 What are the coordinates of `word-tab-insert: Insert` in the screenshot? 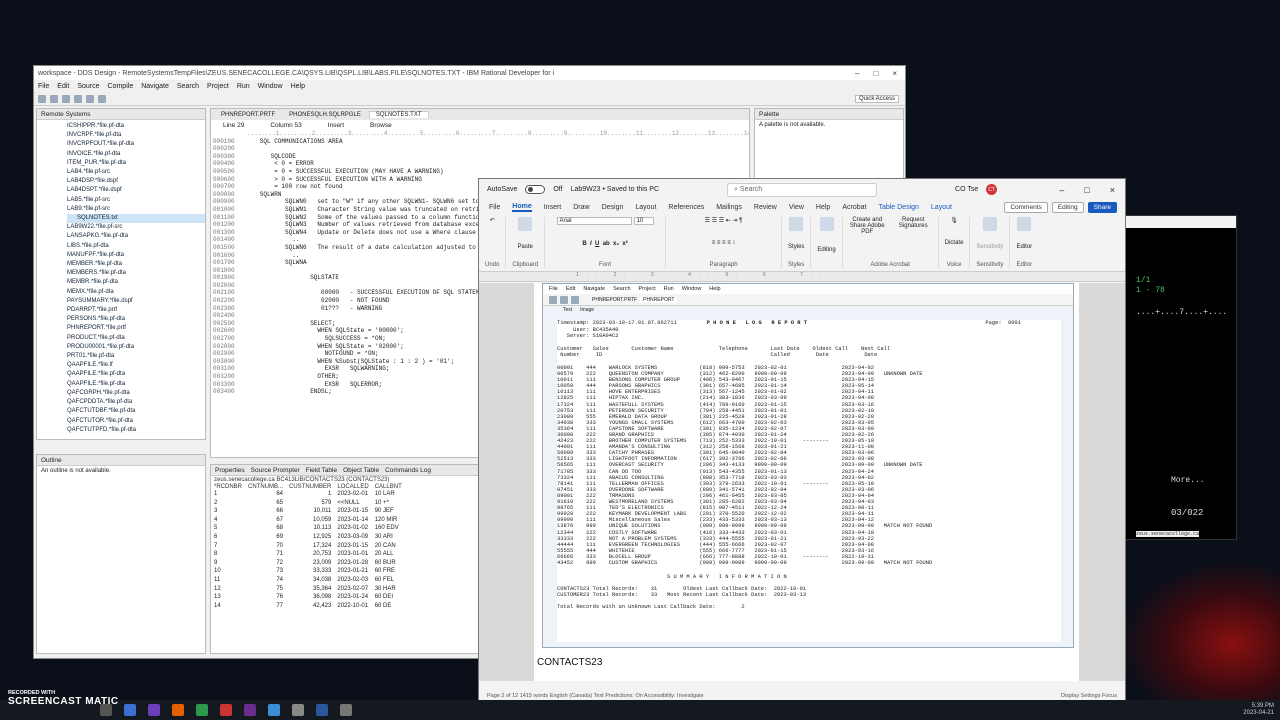 It's located at (553, 207).